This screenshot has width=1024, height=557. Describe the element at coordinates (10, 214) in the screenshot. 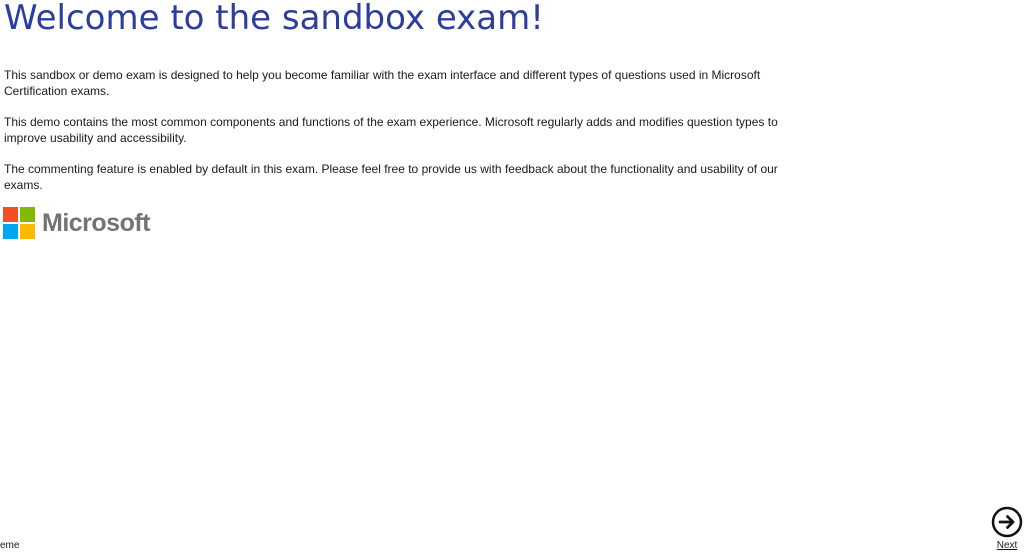

I see `logo-square-red` at that location.